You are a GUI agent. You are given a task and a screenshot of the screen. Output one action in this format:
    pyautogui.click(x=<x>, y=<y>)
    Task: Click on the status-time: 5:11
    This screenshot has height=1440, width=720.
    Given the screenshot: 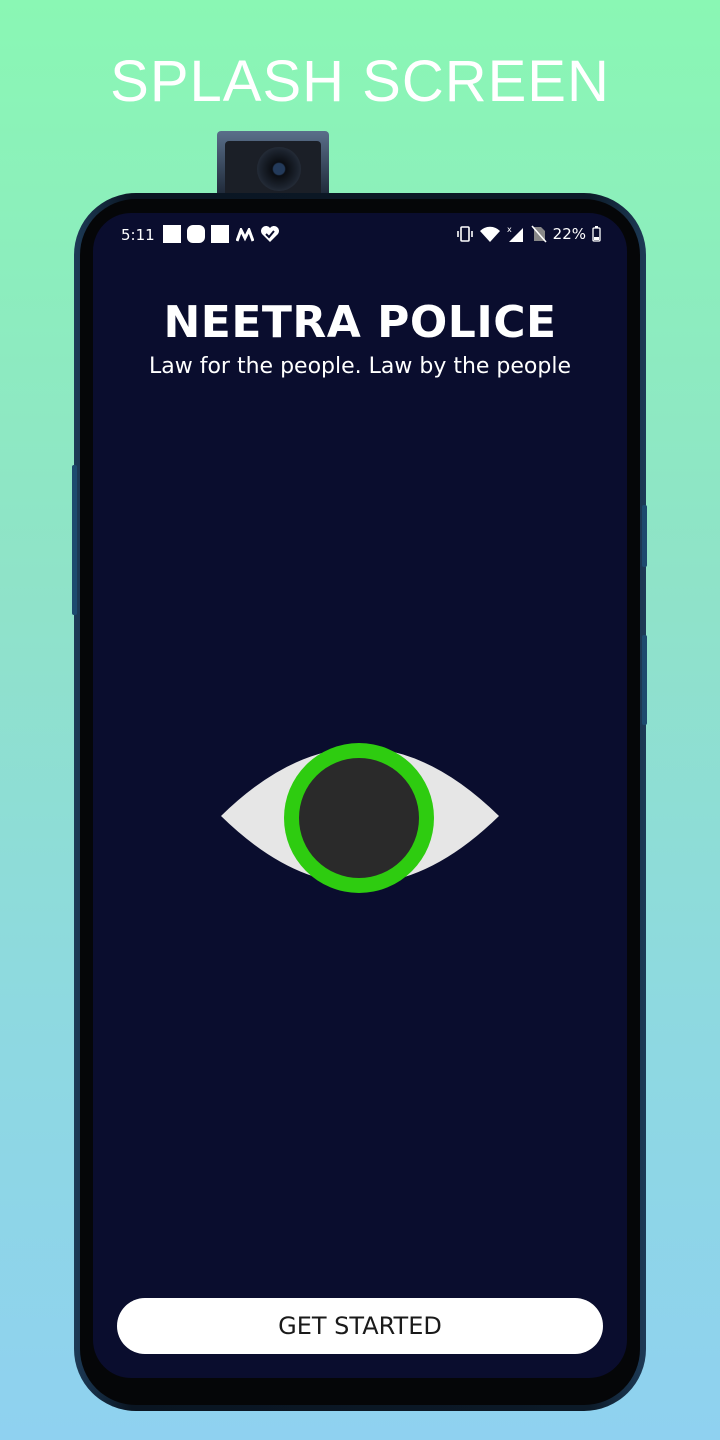 What is the action you would take?
    pyautogui.click(x=138, y=235)
    